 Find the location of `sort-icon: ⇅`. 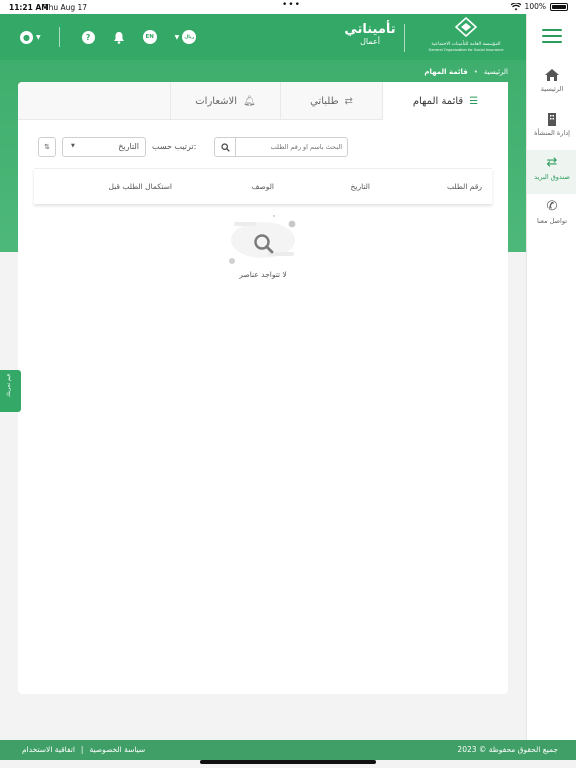

sort-icon: ⇅ is located at coordinates (47, 147).